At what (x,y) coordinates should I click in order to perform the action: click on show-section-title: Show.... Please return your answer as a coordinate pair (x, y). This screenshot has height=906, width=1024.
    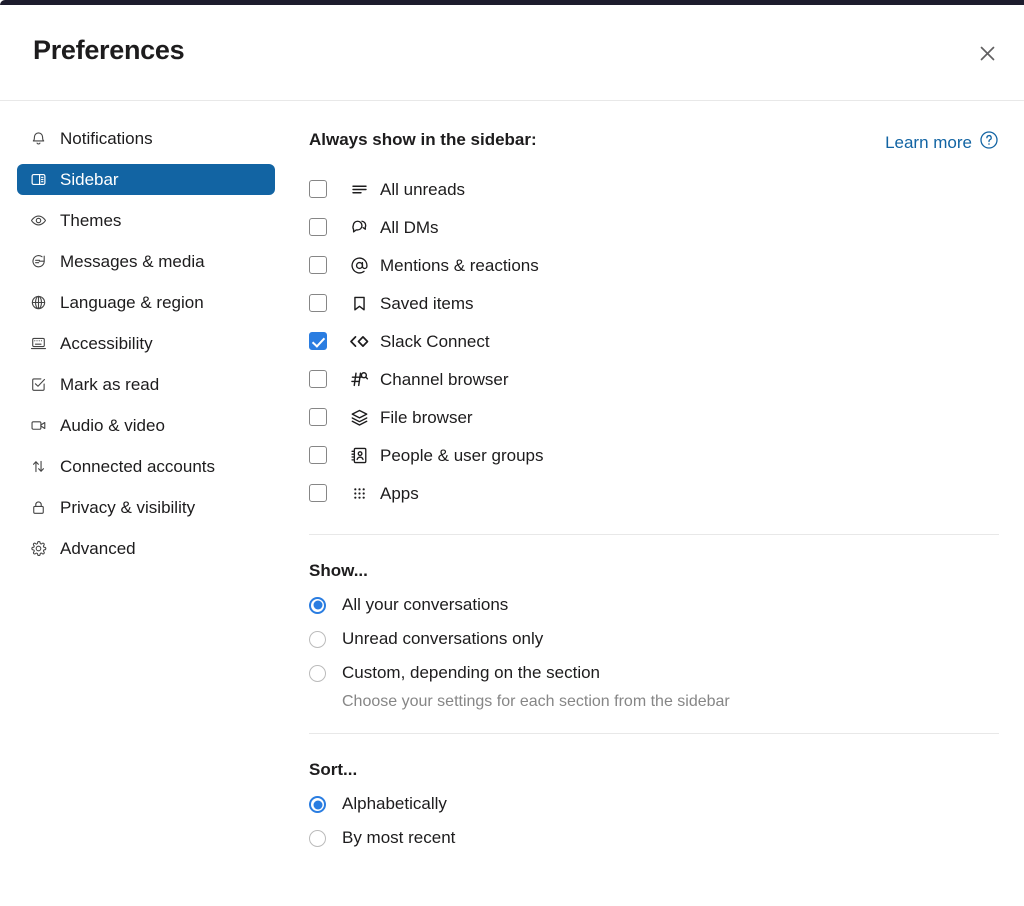
    Looking at the image, I should click on (338, 570).